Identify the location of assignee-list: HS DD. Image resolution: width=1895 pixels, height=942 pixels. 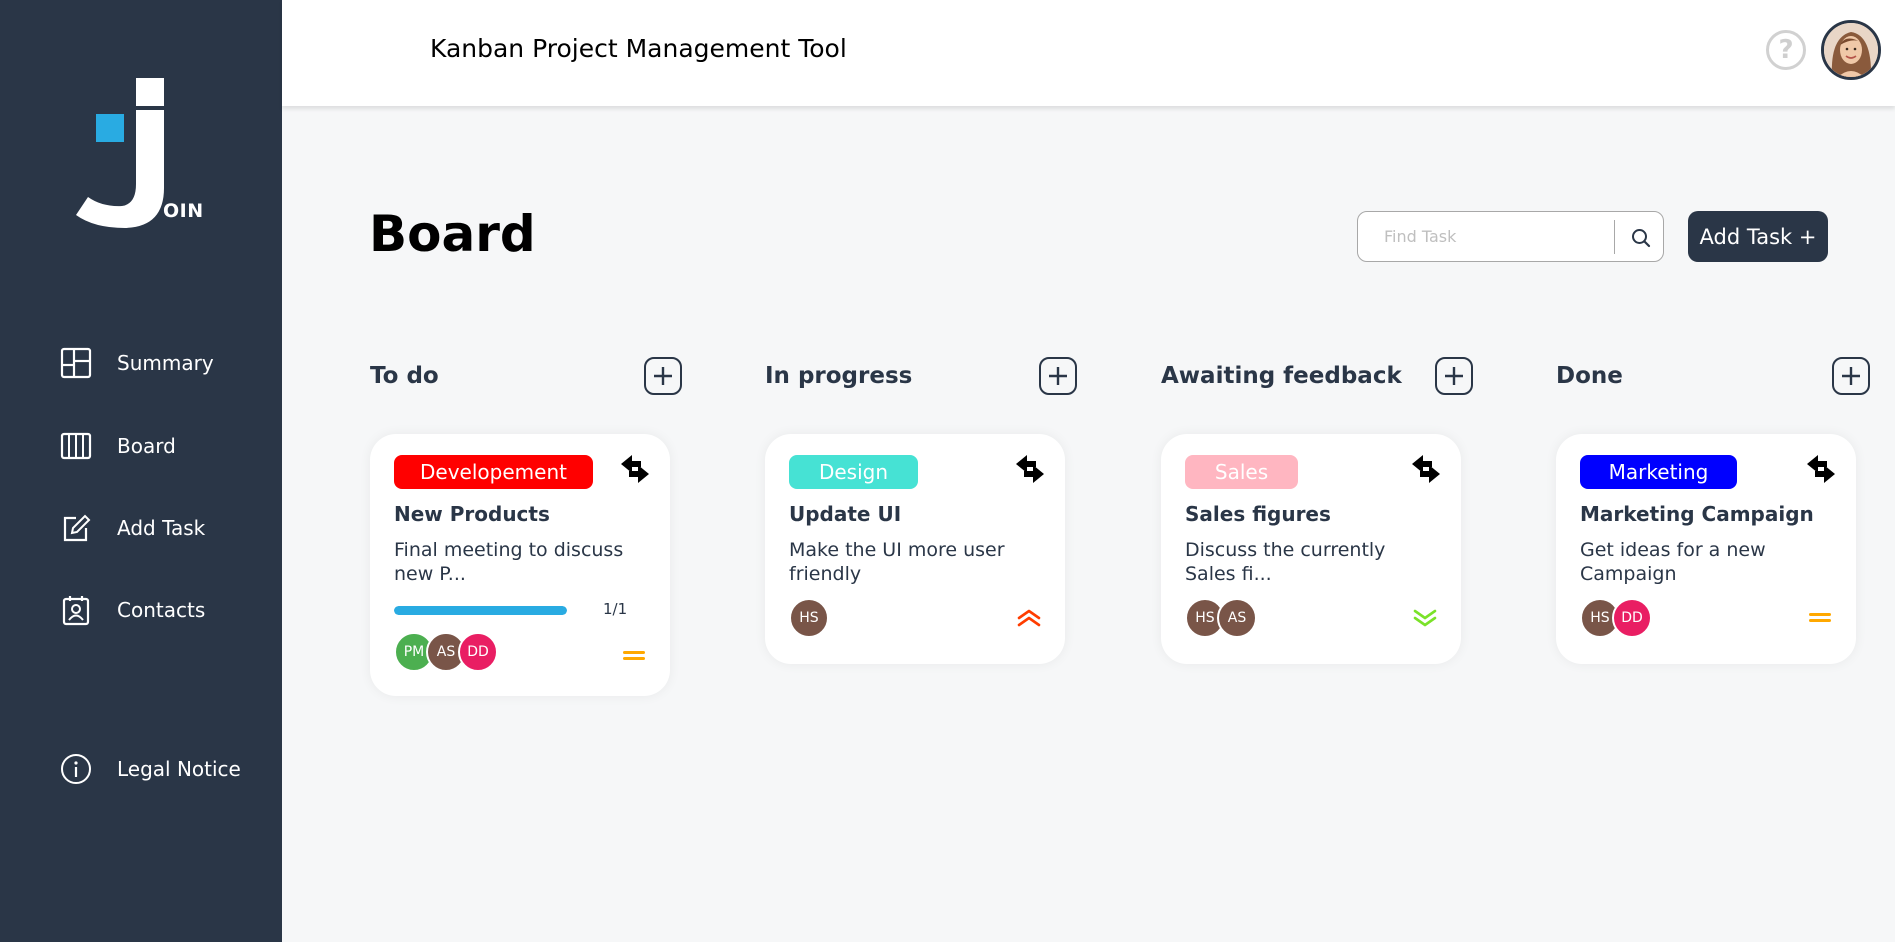
(1616, 618).